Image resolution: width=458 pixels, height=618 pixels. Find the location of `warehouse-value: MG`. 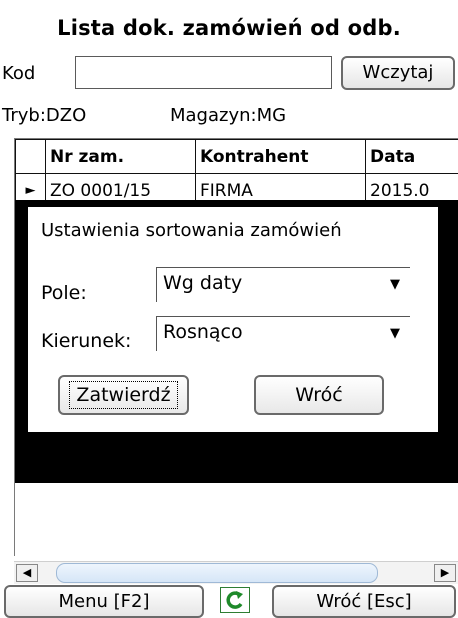

warehouse-value: MG is located at coordinates (271, 115).